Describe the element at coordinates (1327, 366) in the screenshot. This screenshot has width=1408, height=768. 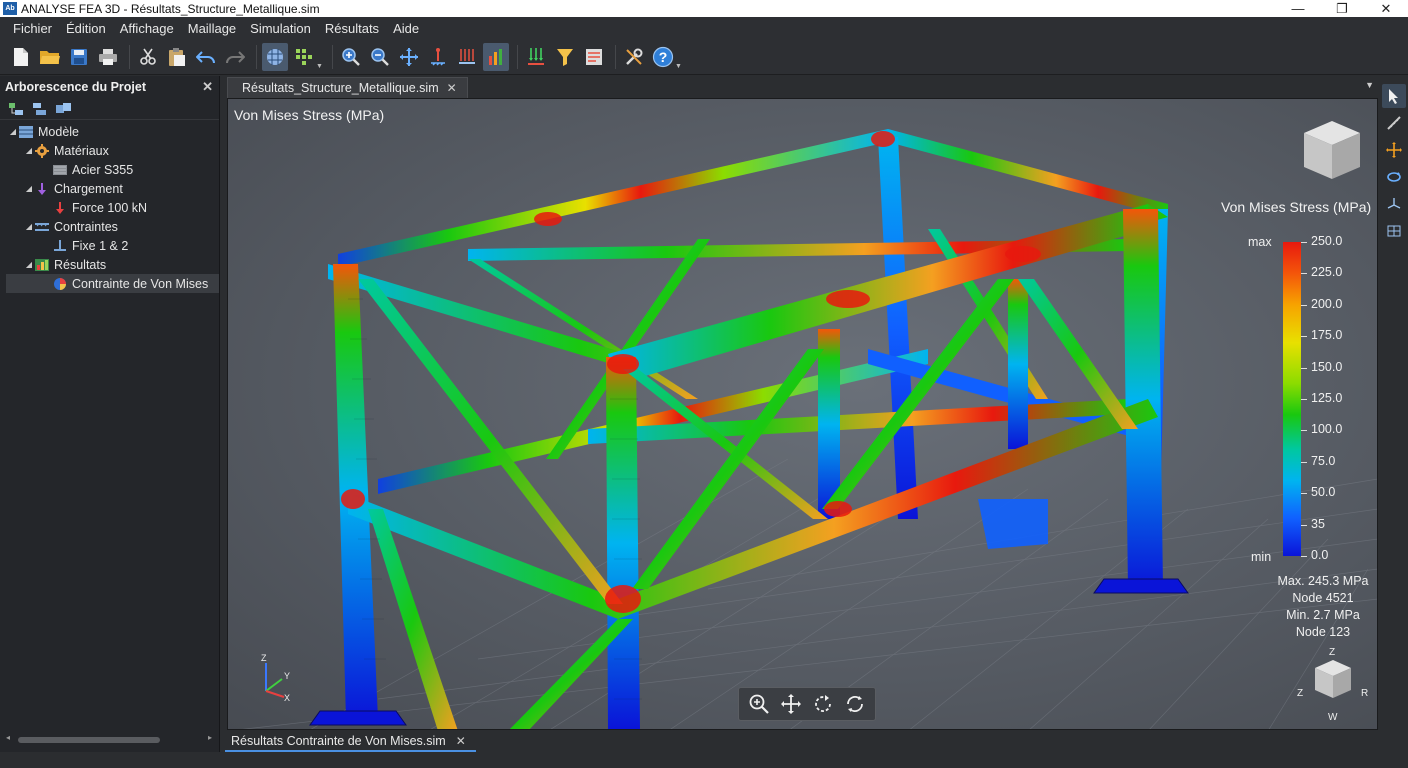
I see `legend-value-label: 150.0` at that location.